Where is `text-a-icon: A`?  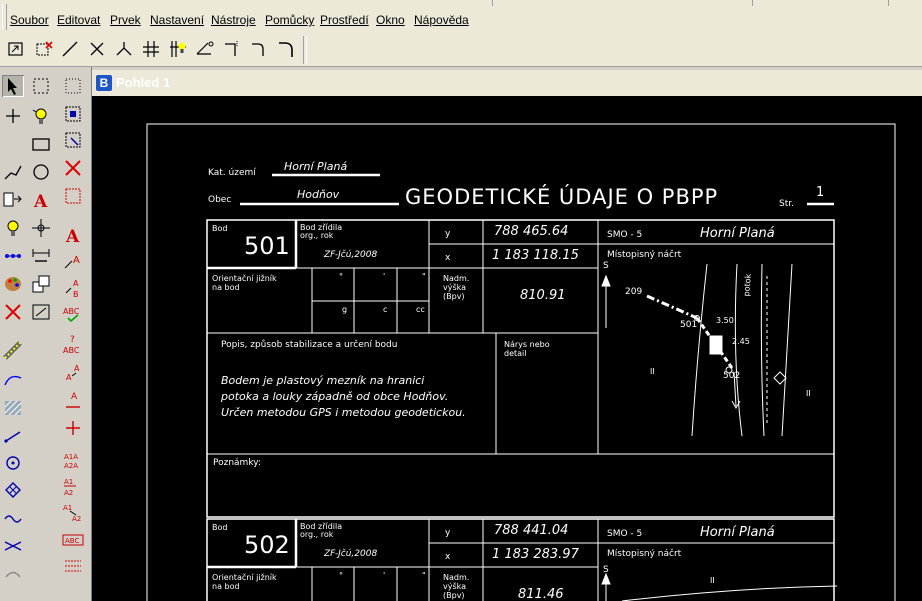 text-a-icon: A is located at coordinates (41, 200).